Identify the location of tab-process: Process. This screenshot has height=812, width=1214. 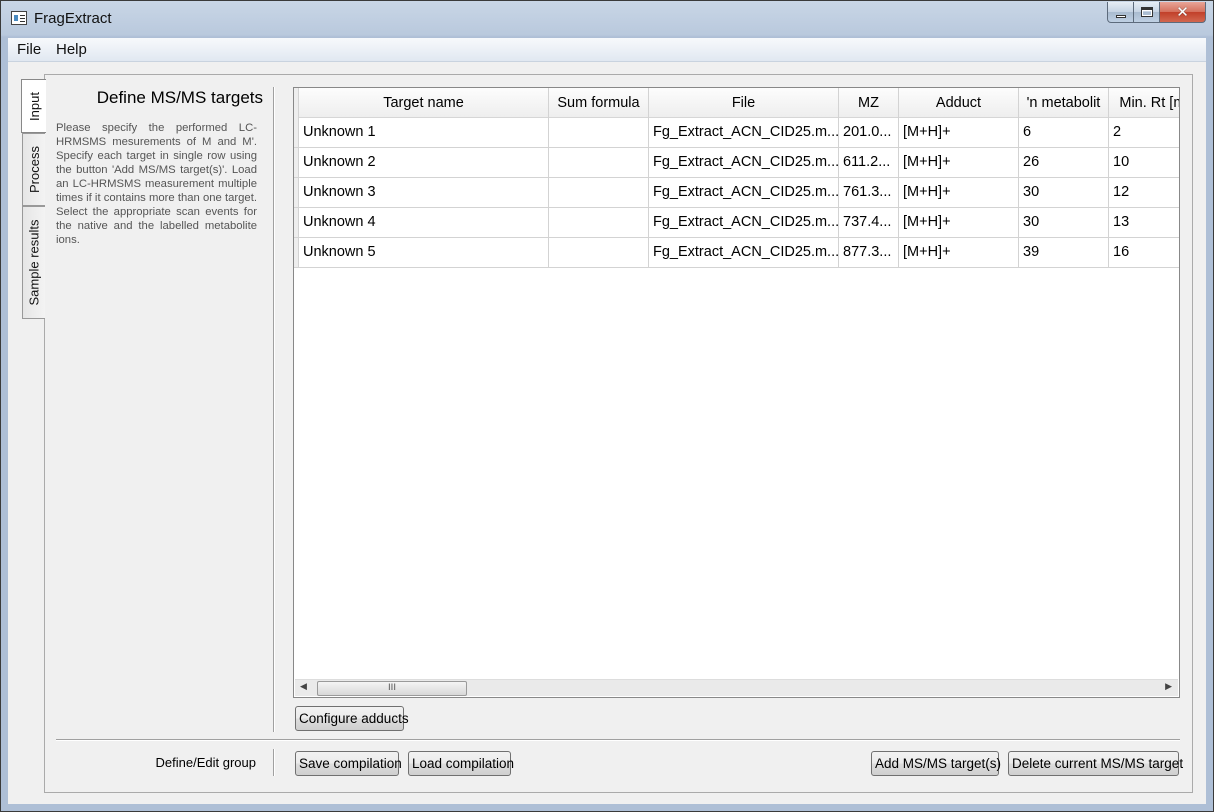
(33, 169).